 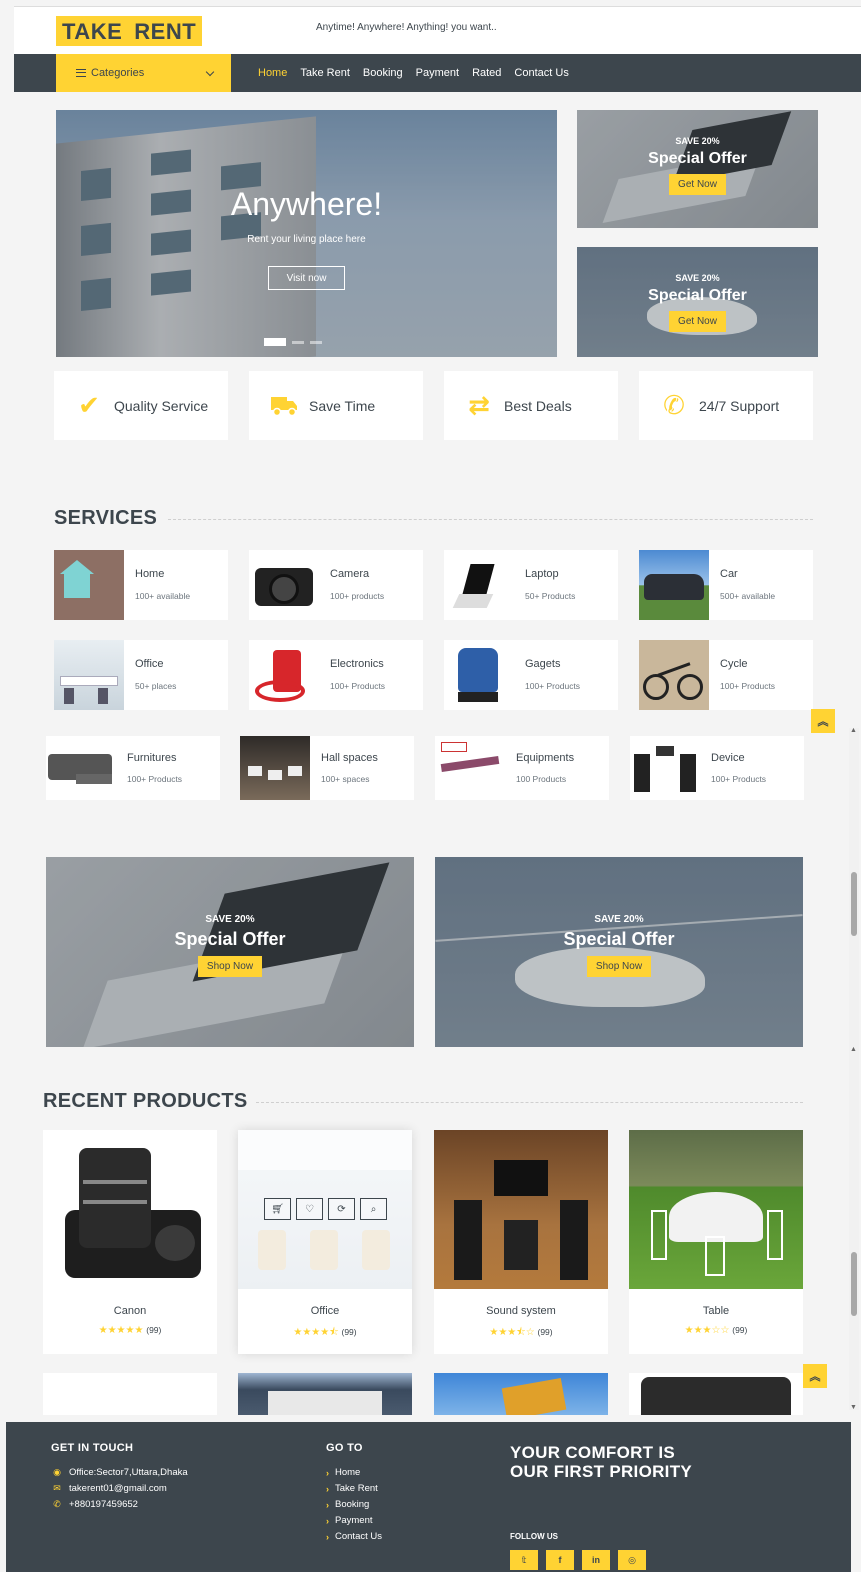 What do you see at coordinates (277, 1209) in the screenshot?
I see `cart-icon: 🛒︎` at bounding box center [277, 1209].